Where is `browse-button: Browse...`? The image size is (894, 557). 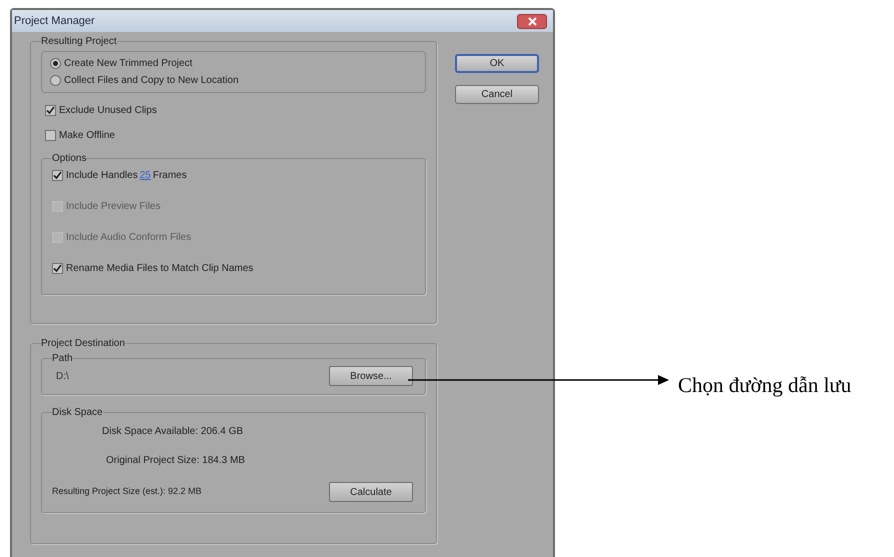 browse-button: Browse... is located at coordinates (371, 376).